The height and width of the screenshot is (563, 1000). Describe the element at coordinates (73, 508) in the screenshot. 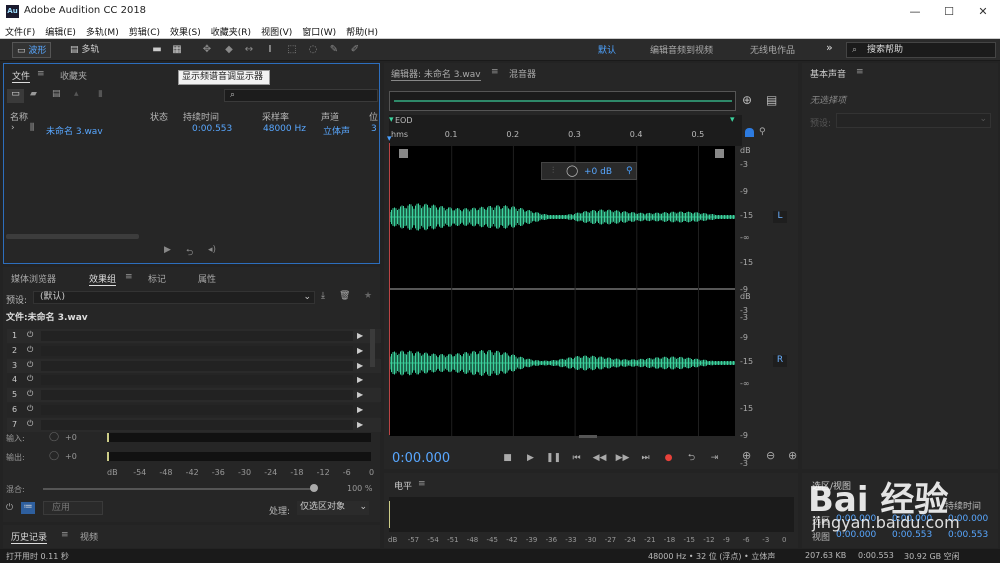

I see `apply-button: 应用` at that location.